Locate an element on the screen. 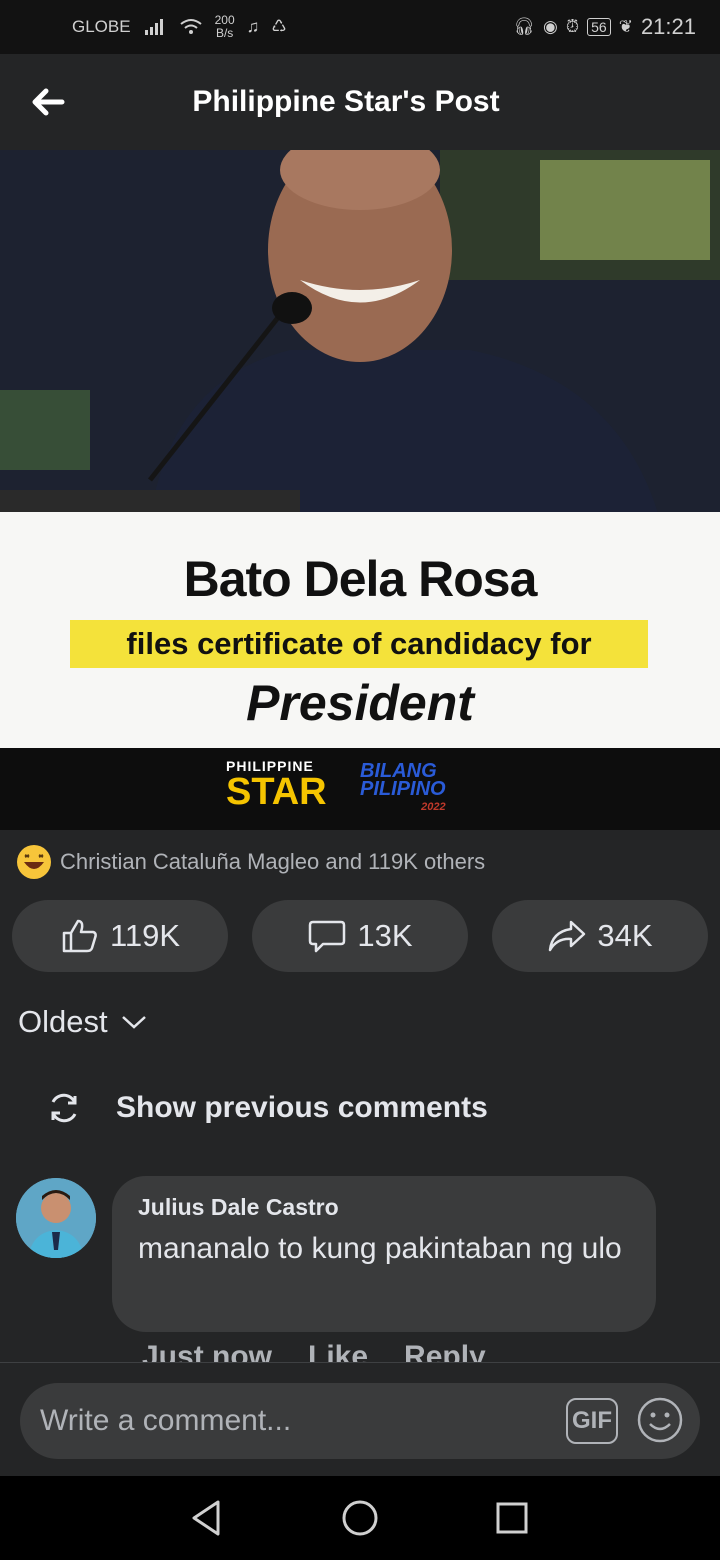 The image size is (720, 1560). like-button: 119K is located at coordinates (120, 936).